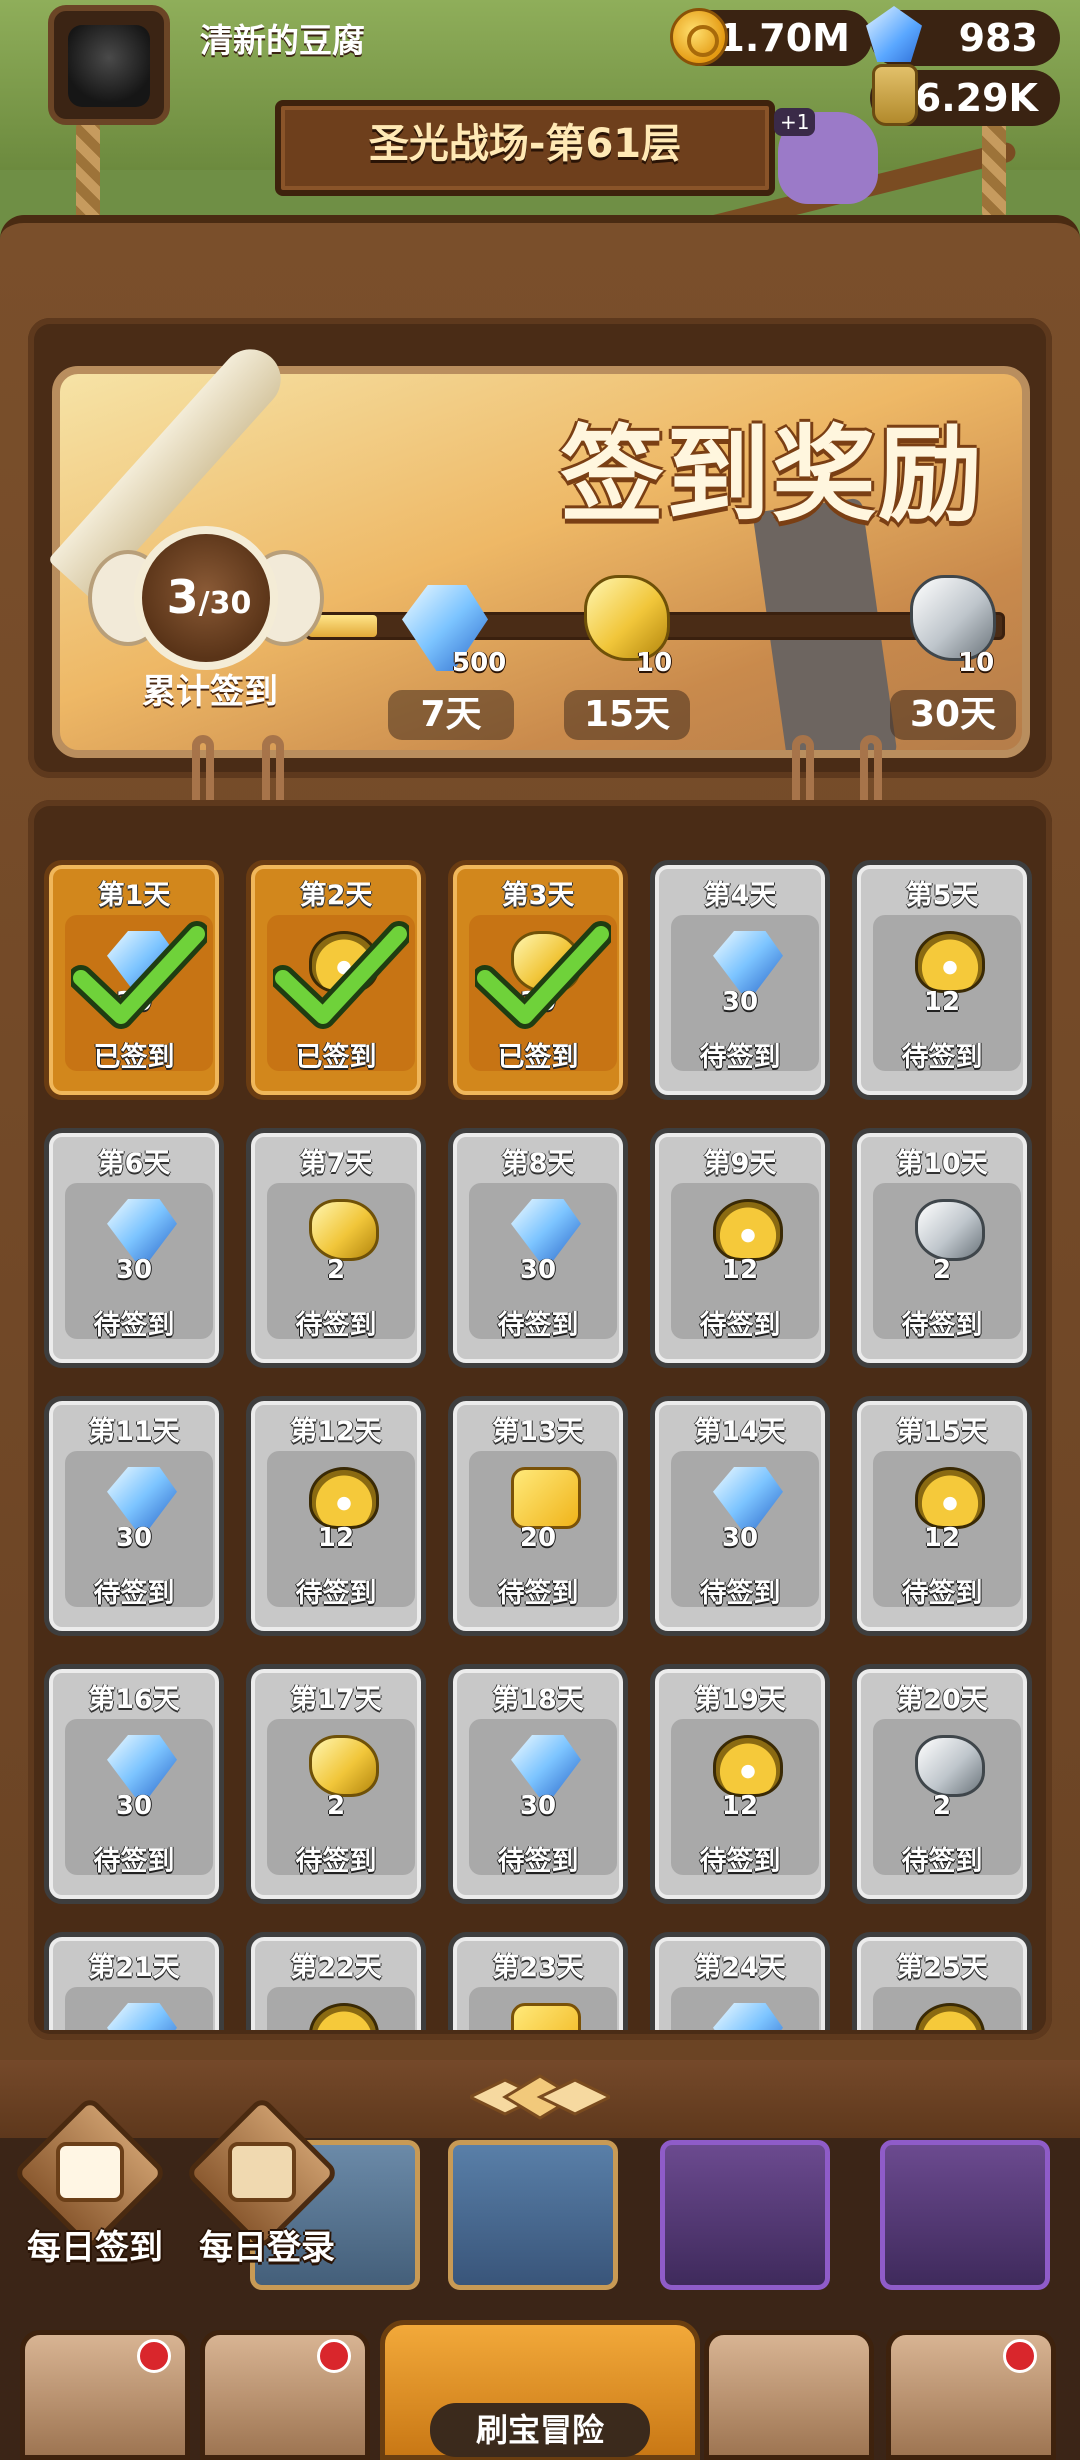 The image size is (1080, 2460). What do you see at coordinates (699, 37) in the screenshot?
I see `gold-coin-icon` at bounding box center [699, 37].